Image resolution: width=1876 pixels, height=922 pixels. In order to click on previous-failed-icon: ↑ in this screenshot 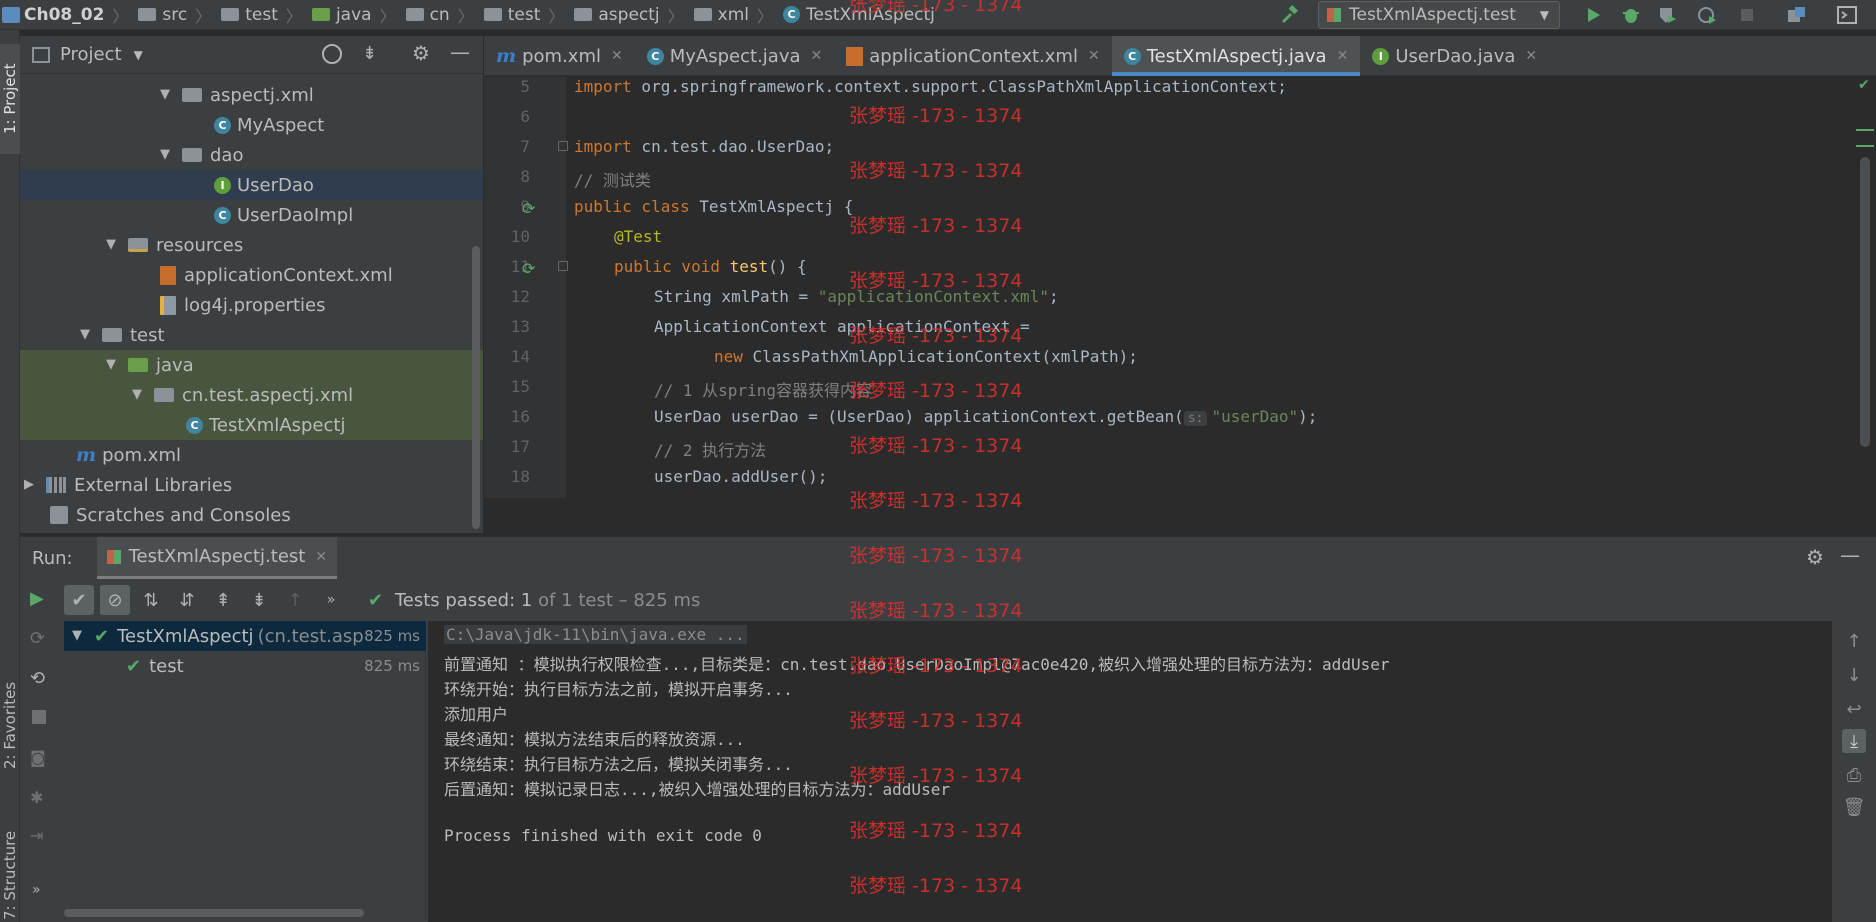, I will do `click(295, 600)`.